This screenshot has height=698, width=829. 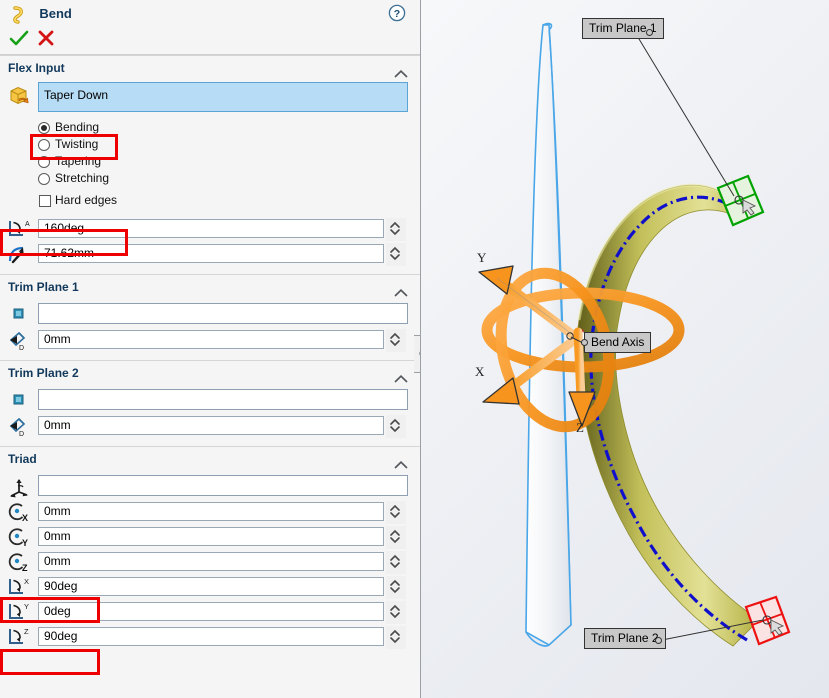 I want to click on triad-angle-z-row: Z 90deg, so click(x=210, y=636).